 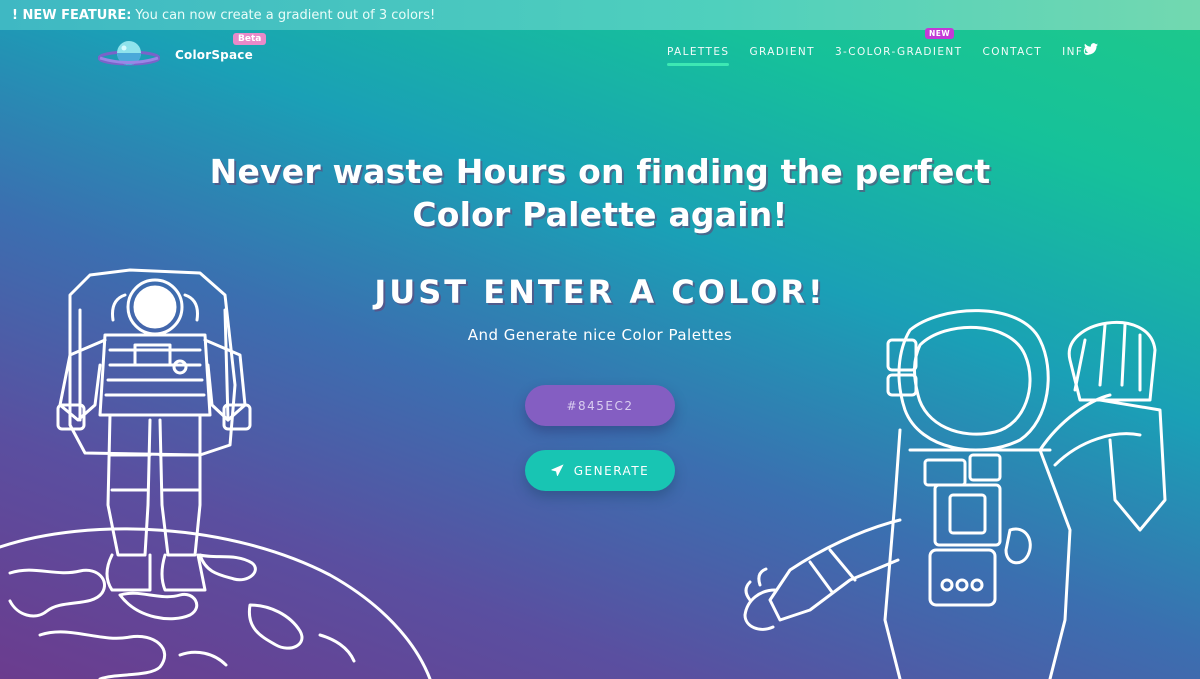 I want to click on hero-headline-line-2: Color Palette again!, so click(x=600, y=214).